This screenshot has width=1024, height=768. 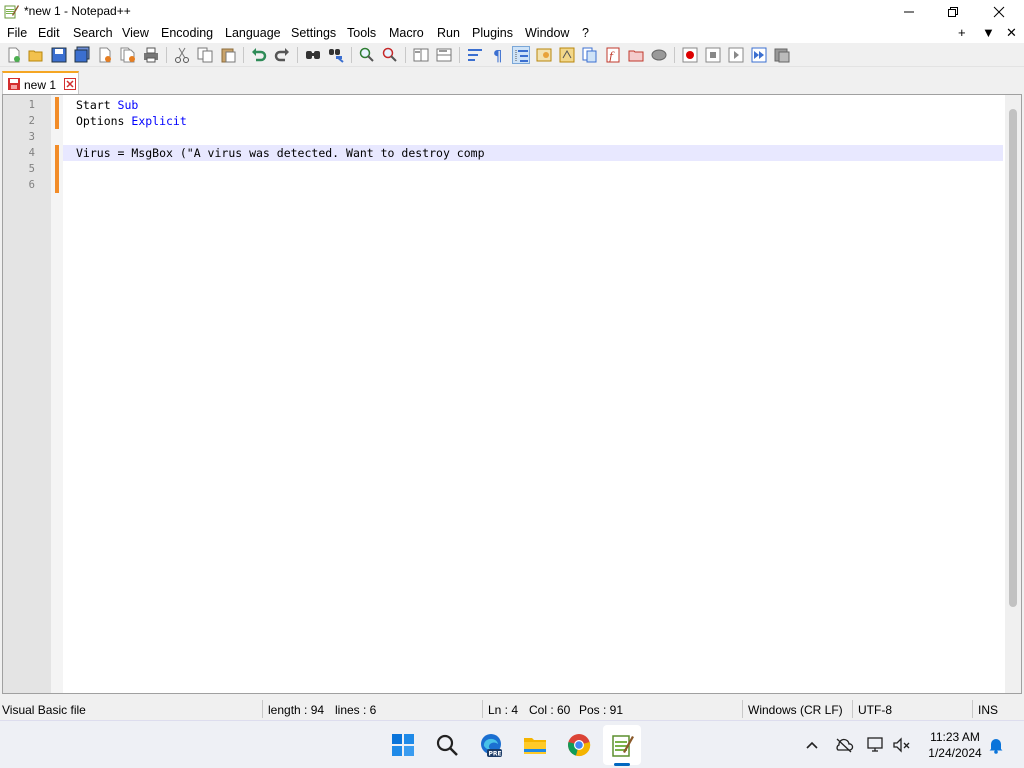 I want to click on menu-settings: Settings, so click(x=313, y=33).